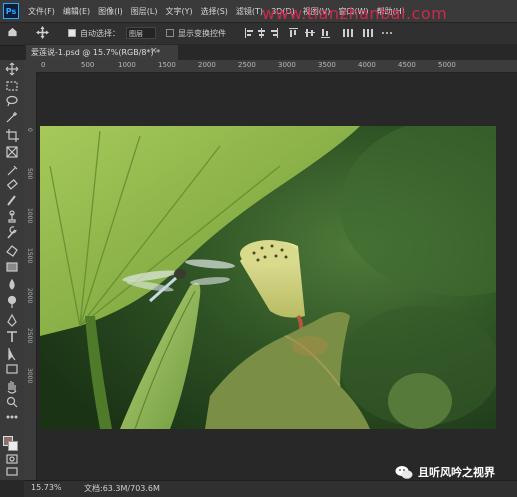 This screenshot has height=497, width=517. What do you see at coordinates (100, 33) in the screenshot?
I see `auto-select-label: 自动选择：` at bounding box center [100, 33].